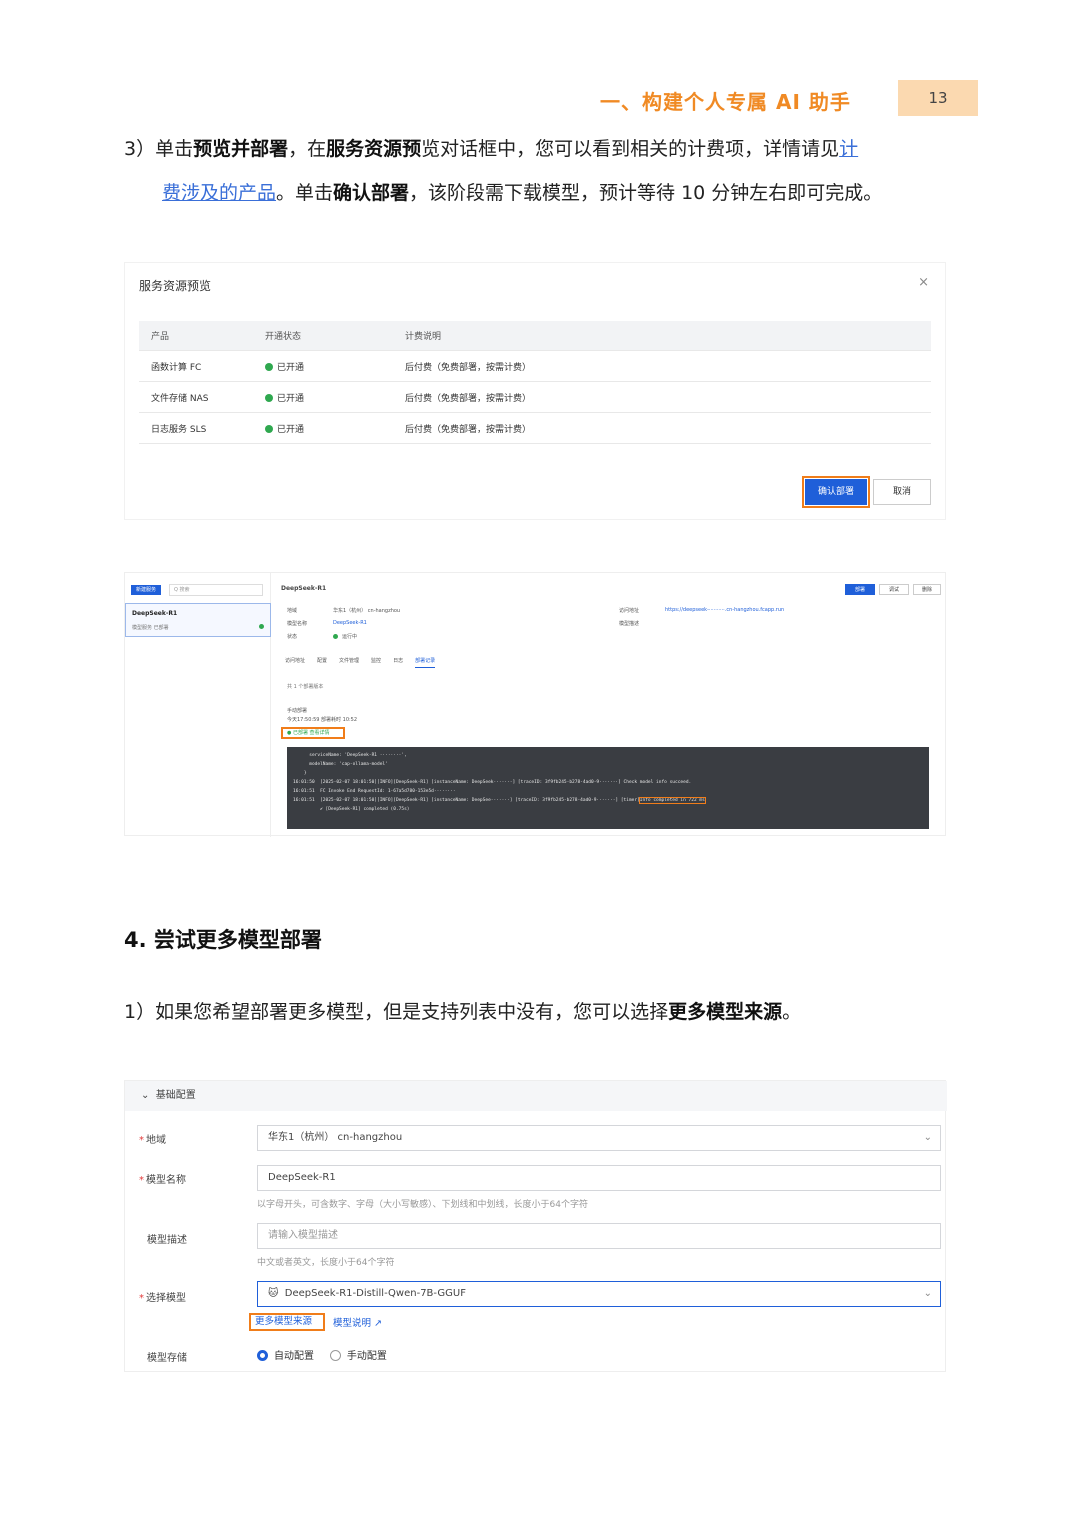  Describe the element at coordinates (360, 662) in the screenshot. I see `console-tabs: 访问地址 配置 文件管理 监控 日志 部署记录` at that location.